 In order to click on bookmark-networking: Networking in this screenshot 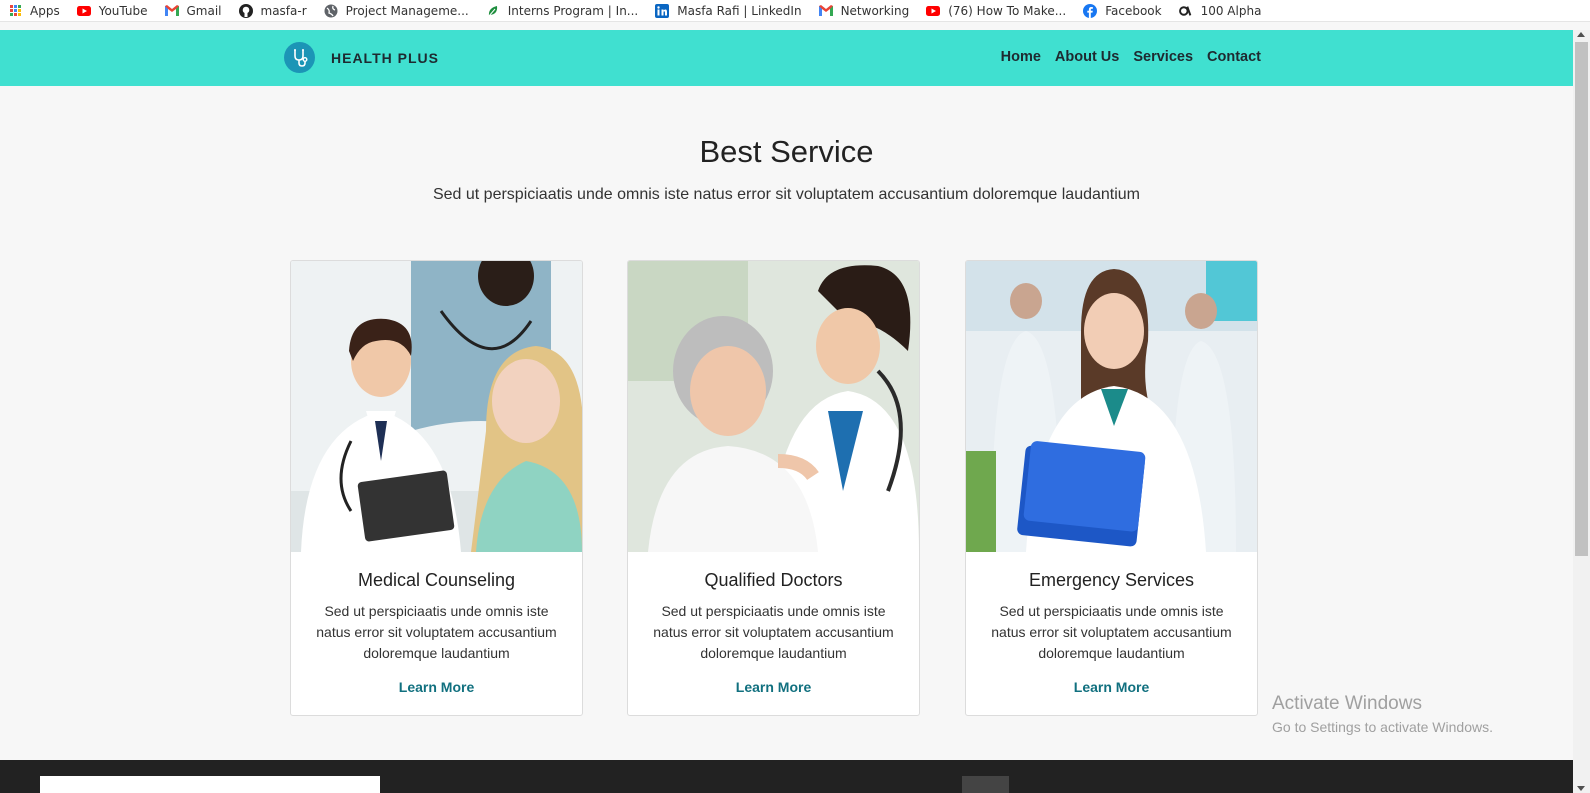, I will do `click(864, 10)`.